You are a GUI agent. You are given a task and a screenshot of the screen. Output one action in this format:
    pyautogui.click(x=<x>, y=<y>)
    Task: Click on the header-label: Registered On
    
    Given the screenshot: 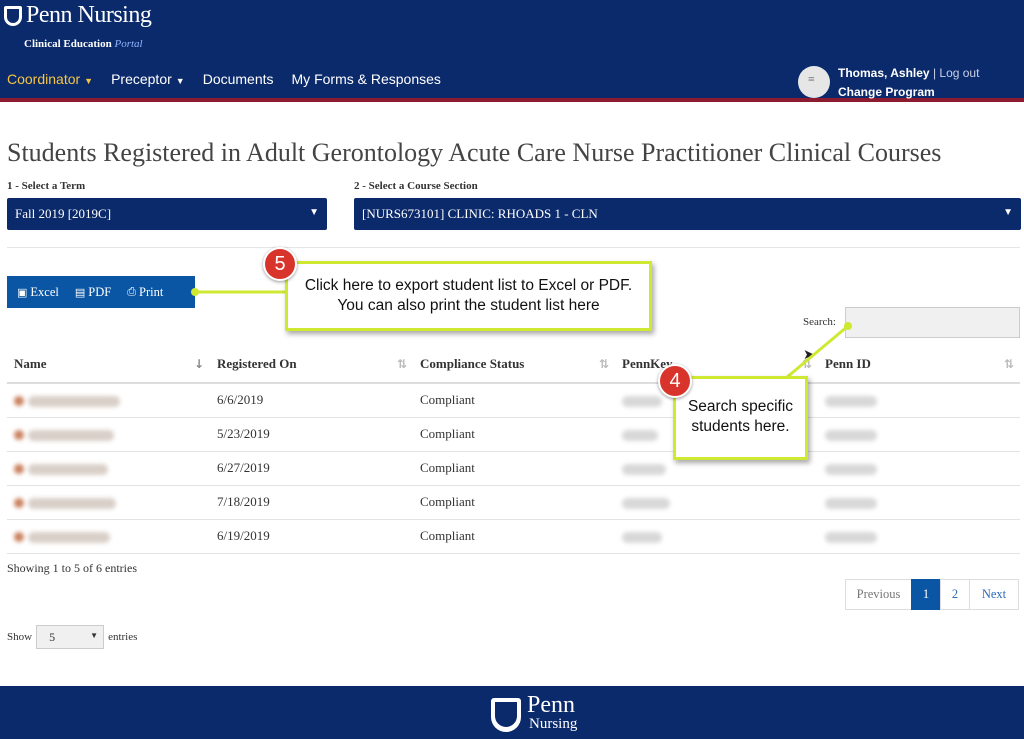 What is the action you would take?
    pyautogui.click(x=257, y=363)
    